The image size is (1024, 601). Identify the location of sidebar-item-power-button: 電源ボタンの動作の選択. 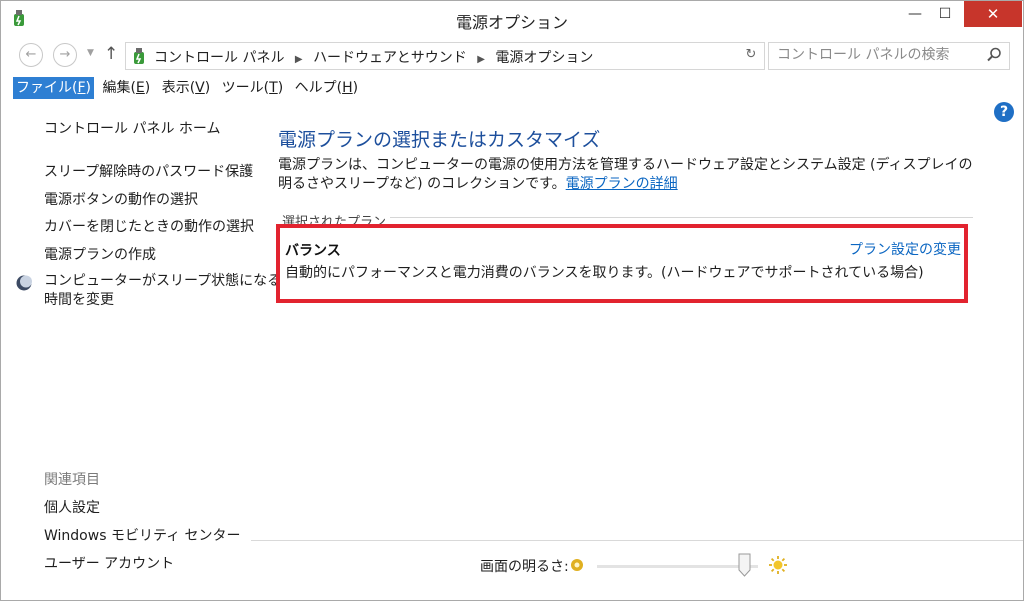
(121, 199).